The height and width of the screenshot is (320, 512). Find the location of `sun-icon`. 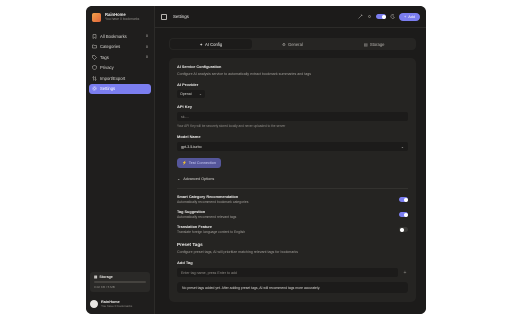

sun-icon is located at coordinates (369, 16).